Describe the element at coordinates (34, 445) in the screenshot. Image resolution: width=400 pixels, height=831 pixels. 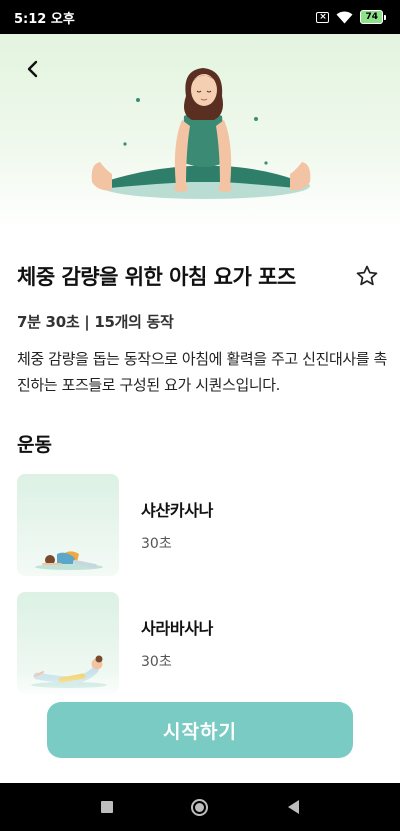
I see `exercises-section-title: 운동` at that location.